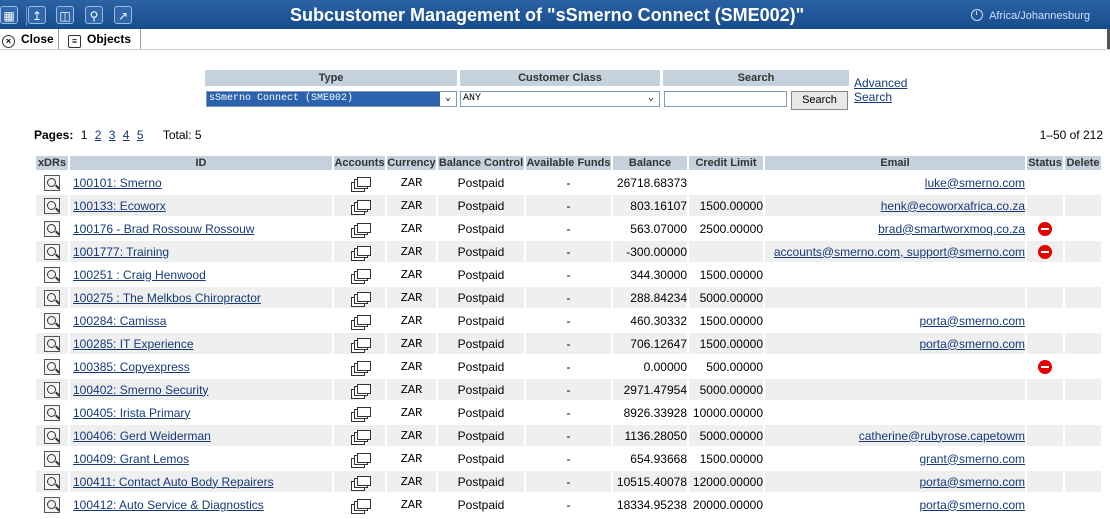 This screenshot has height=519, width=1110. I want to click on customer-id-link: 100133: Ecoworx, so click(119, 206).